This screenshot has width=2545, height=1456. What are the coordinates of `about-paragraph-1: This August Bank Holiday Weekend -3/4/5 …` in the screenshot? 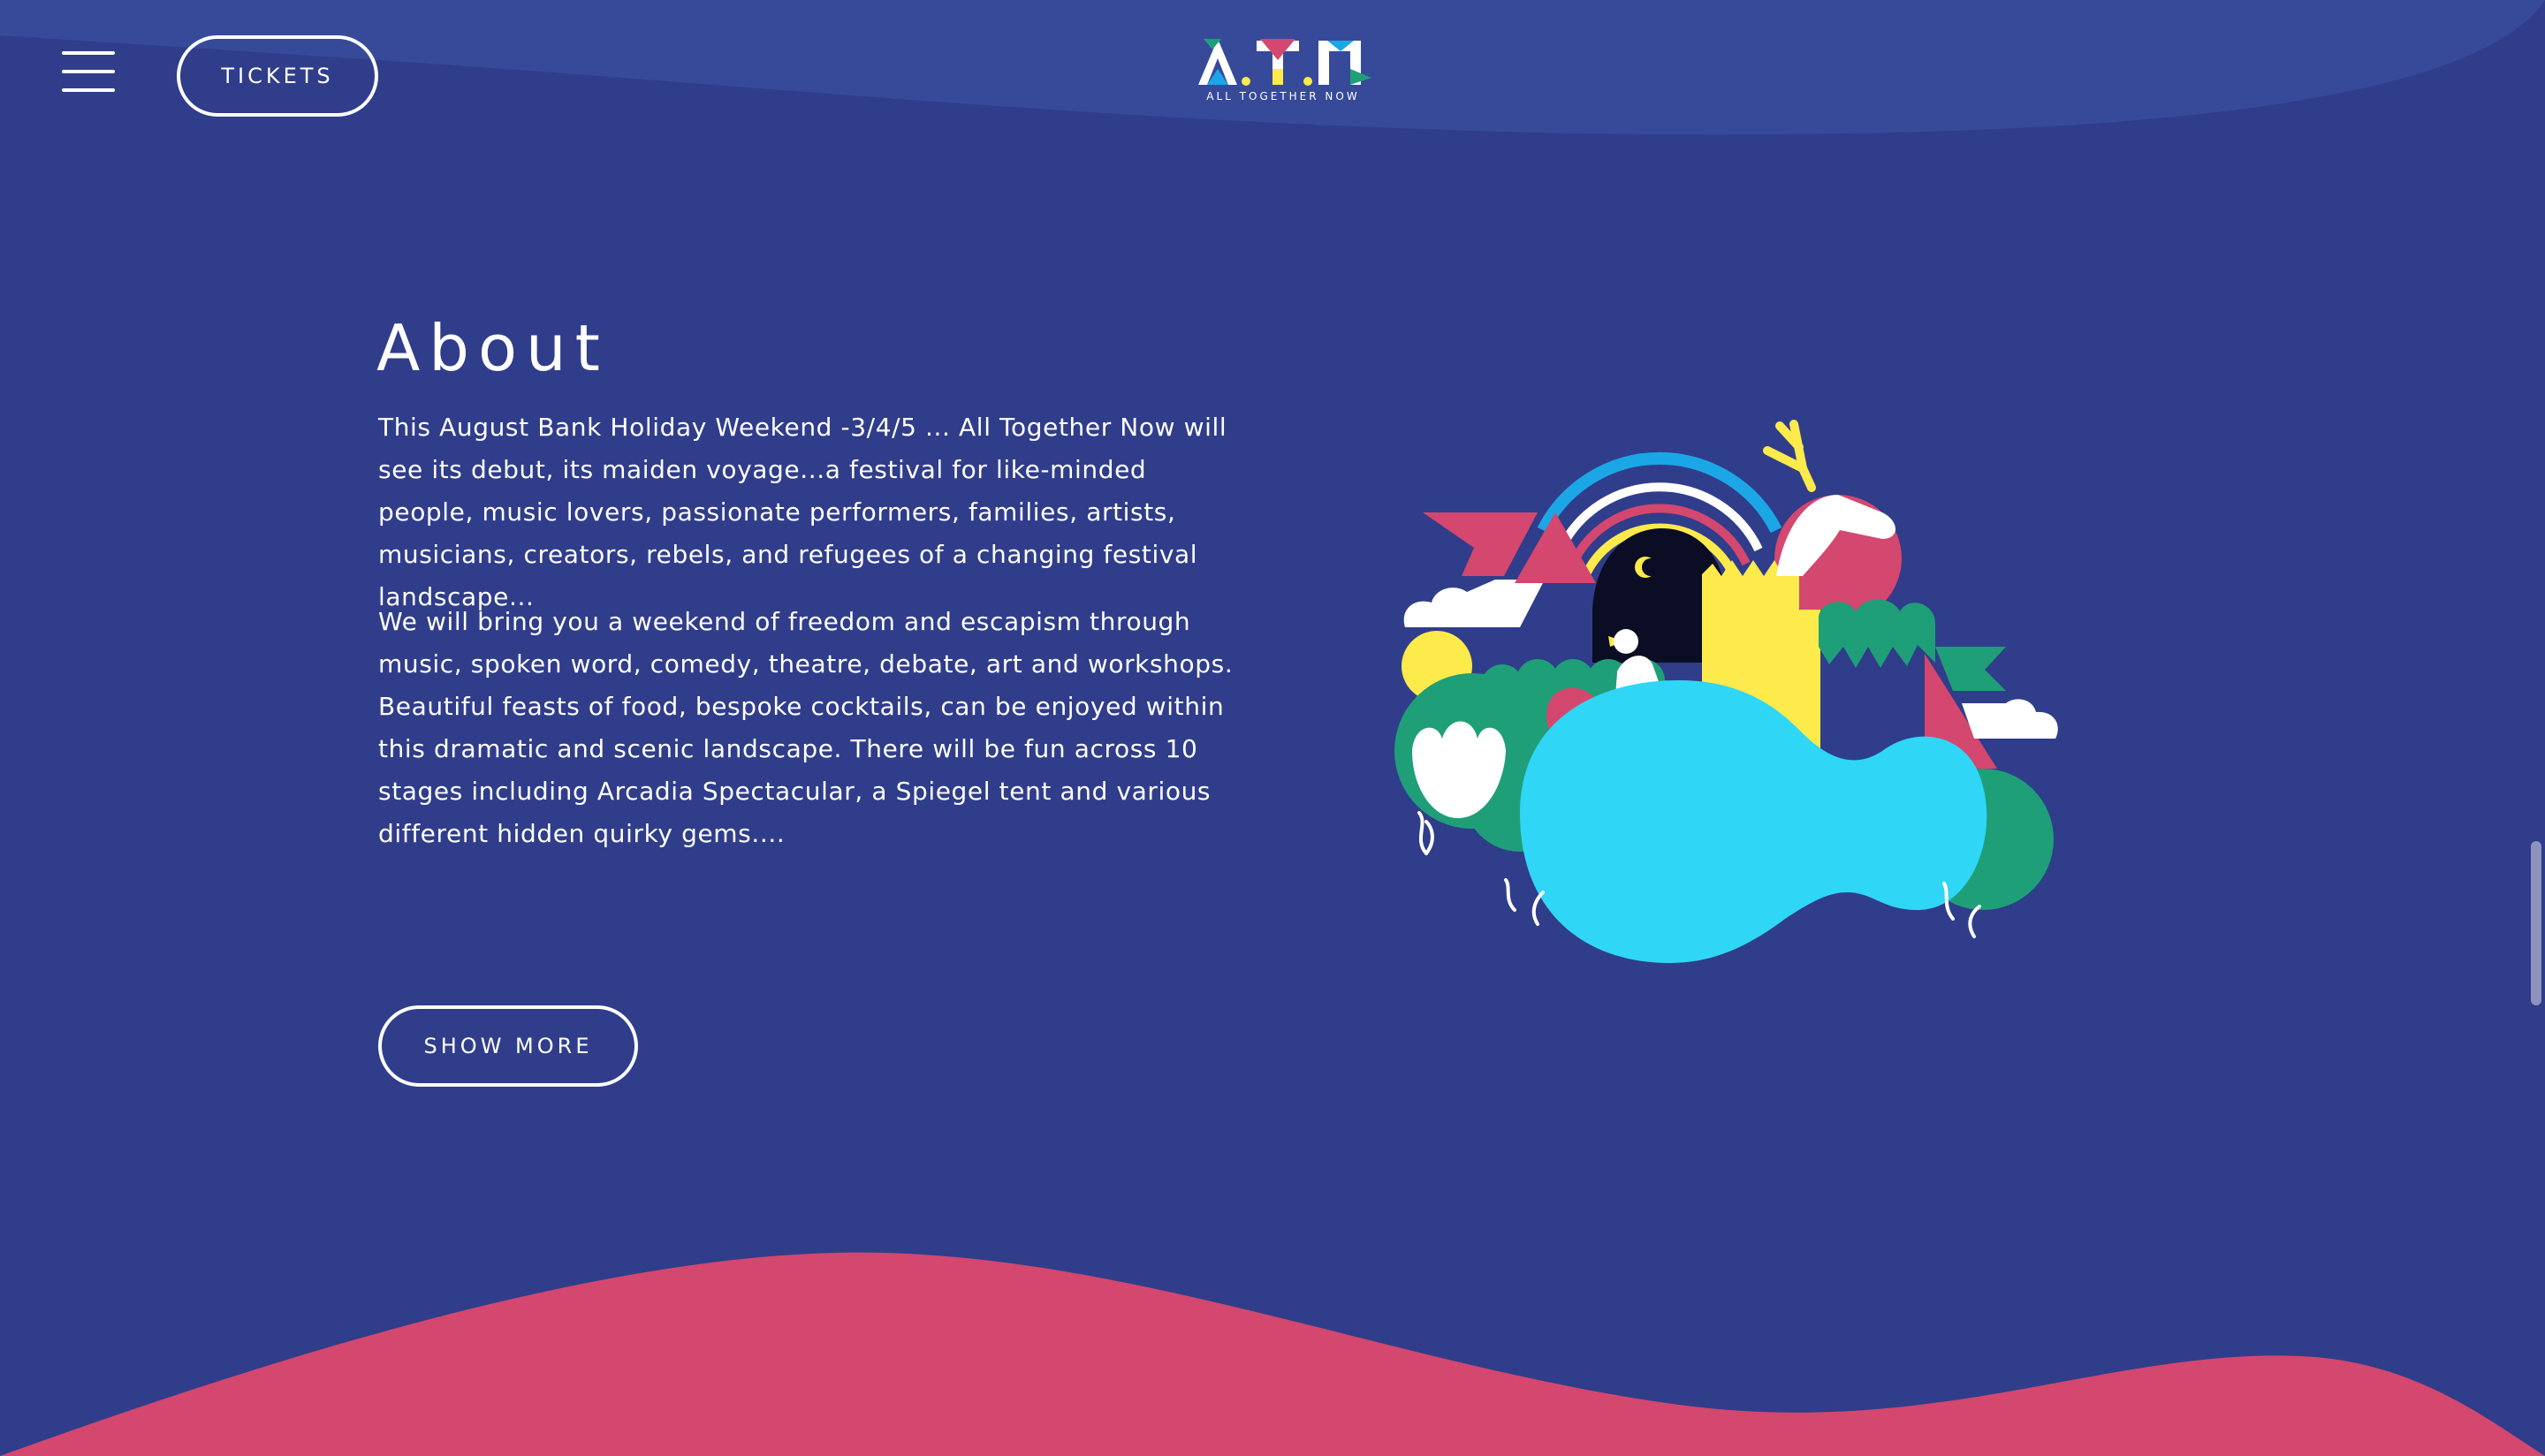 It's located at (802, 512).